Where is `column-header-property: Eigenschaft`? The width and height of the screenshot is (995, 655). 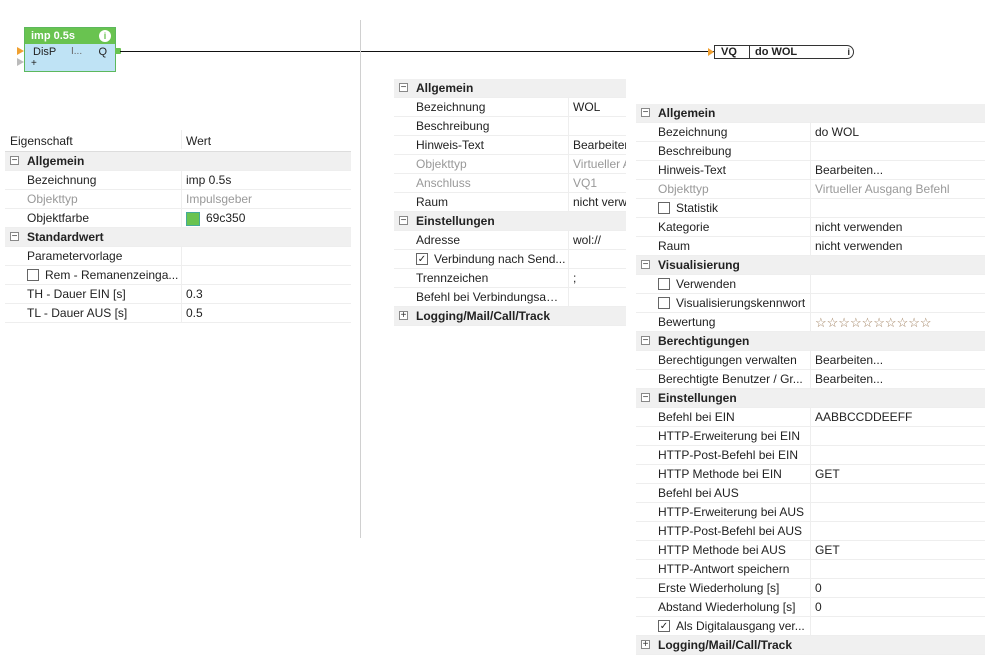
column-header-property: Eigenschaft is located at coordinates (41, 140).